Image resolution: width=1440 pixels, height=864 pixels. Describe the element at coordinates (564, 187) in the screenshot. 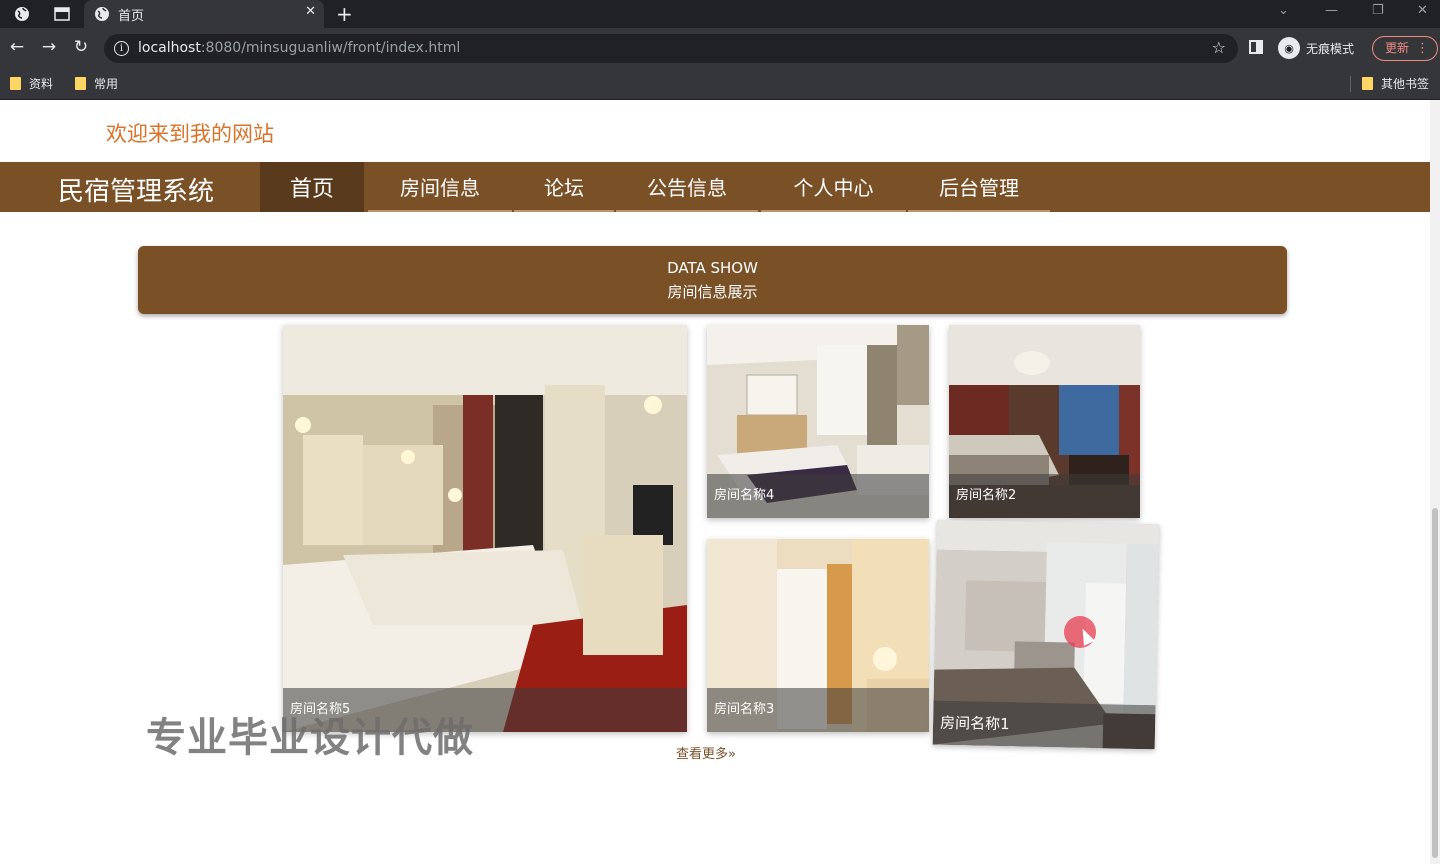

I see `nav-item-forum: 论坛` at that location.